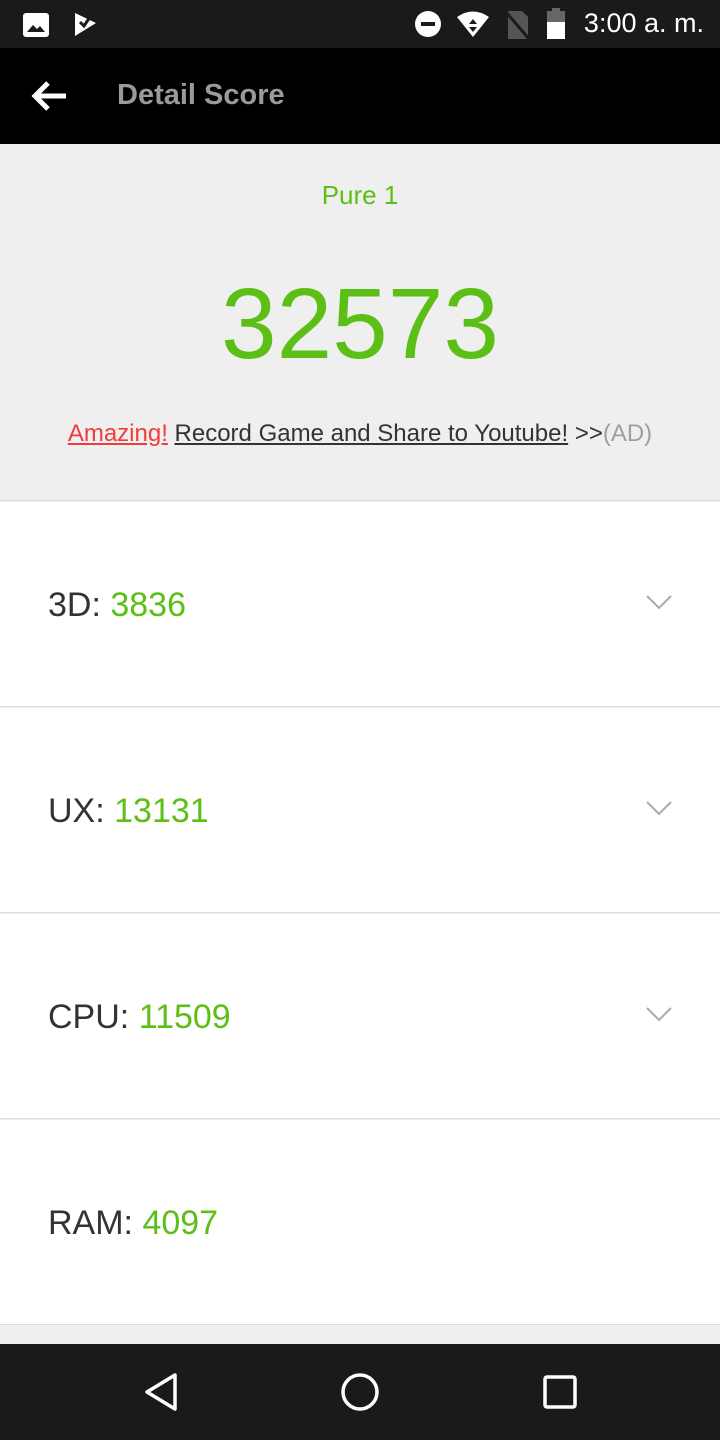 This screenshot has width=720, height=1440. Describe the element at coordinates (428, 24) in the screenshot. I see `do-not-disturb-icon` at that location.